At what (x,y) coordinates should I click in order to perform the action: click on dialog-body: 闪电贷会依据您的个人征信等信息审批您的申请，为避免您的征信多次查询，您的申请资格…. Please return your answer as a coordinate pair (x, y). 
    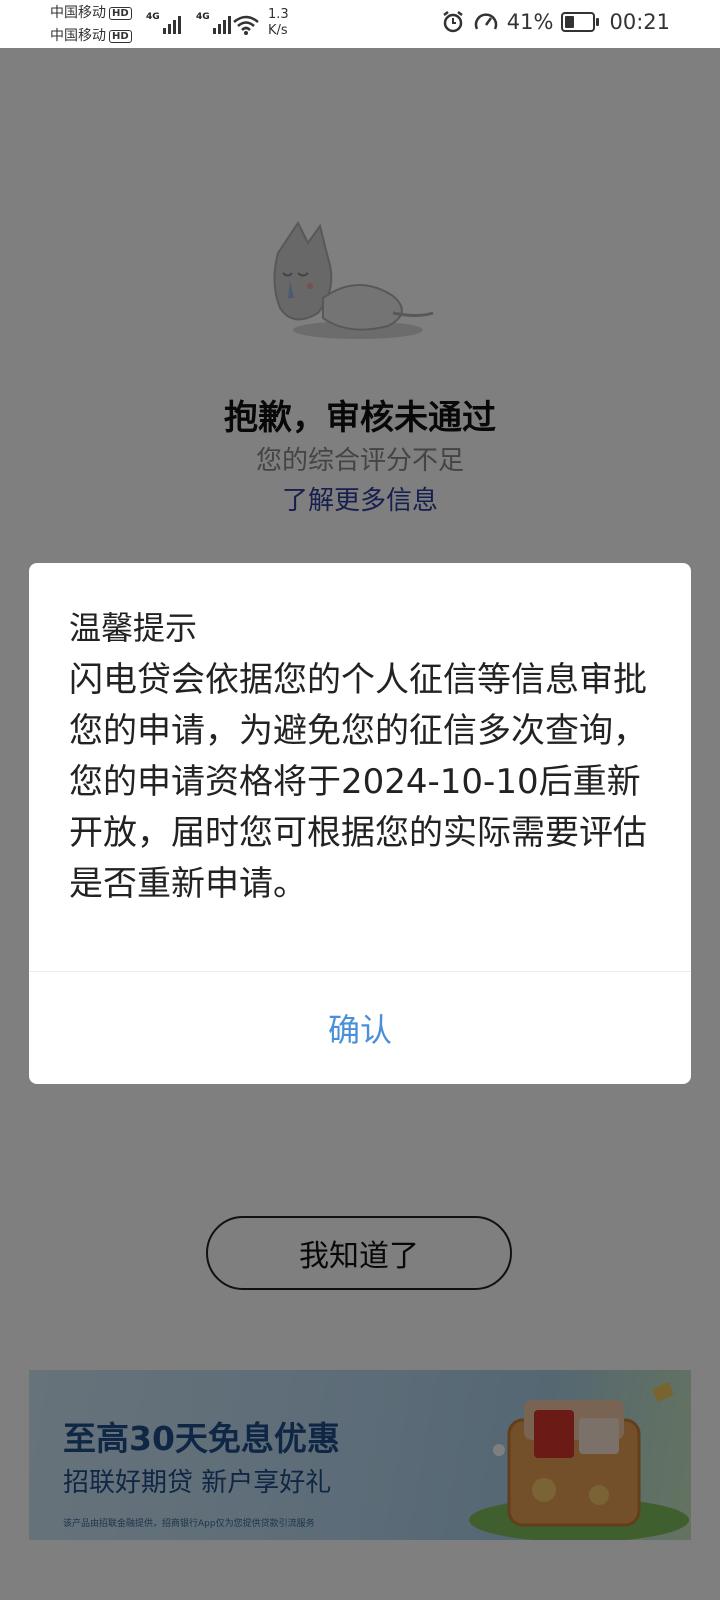
    Looking at the image, I should click on (358, 782).